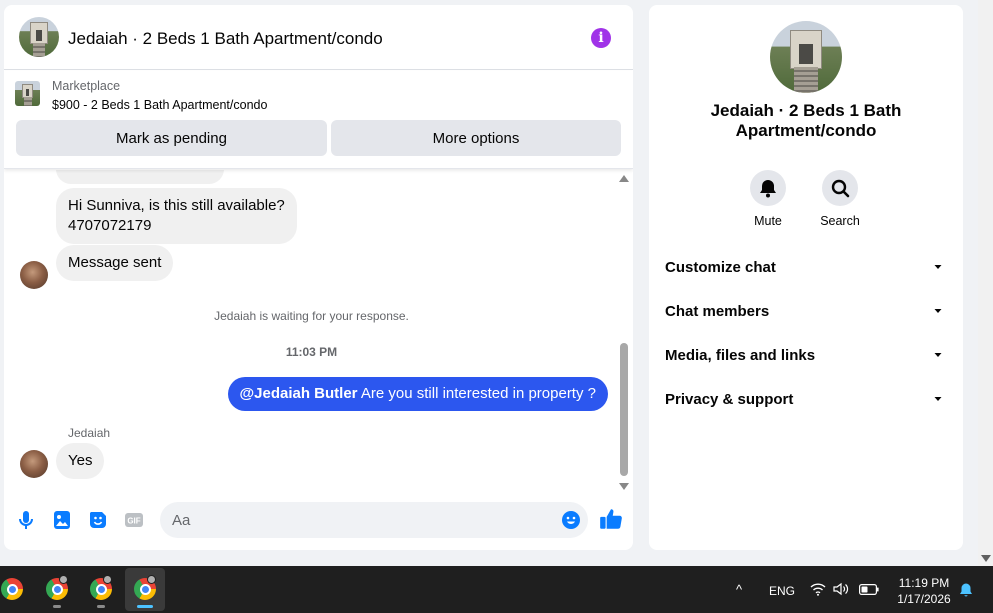  Describe the element at coordinates (225, 39) in the screenshot. I see `chat-title: Jedaiah · 2 Beds 1 Bath Apartment/condo` at that location.